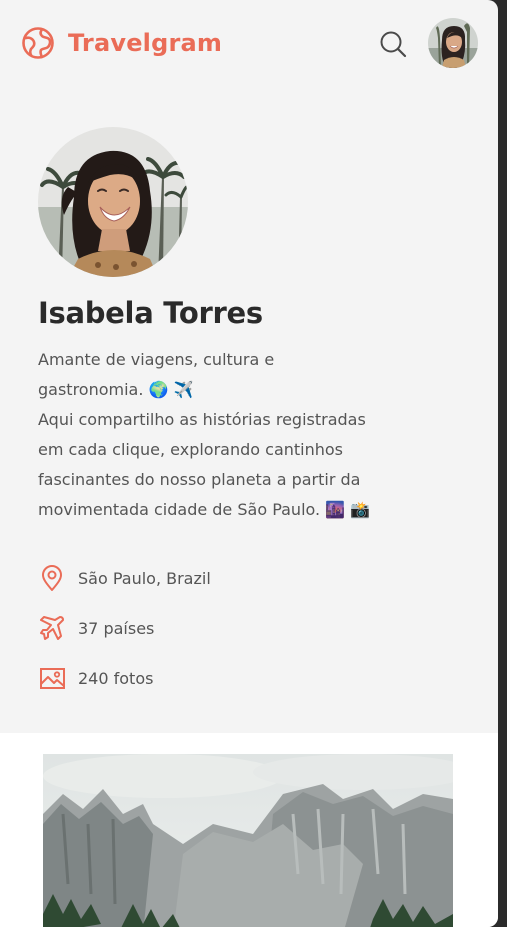  What do you see at coordinates (150, 313) in the screenshot?
I see `profile-name: Isabela Torres` at bounding box center [150, 313].